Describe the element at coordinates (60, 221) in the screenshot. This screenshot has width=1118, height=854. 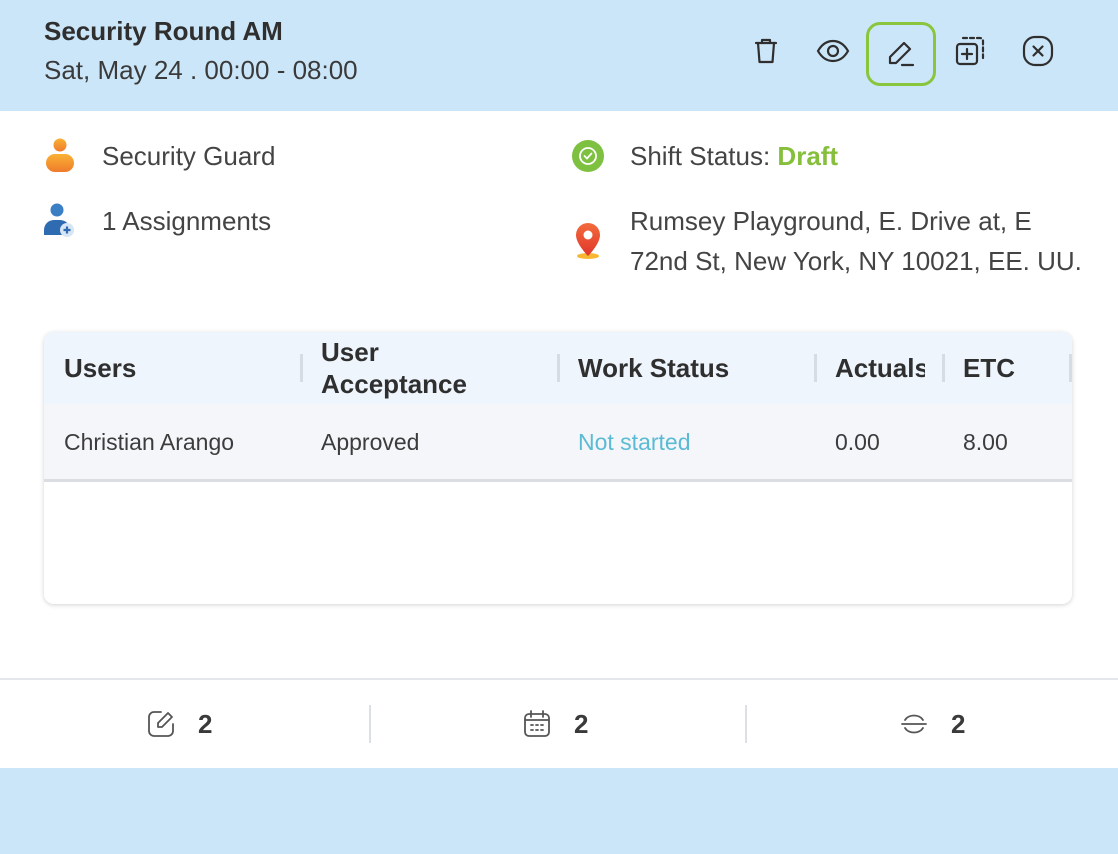
I see `user-add-icon` at that location.